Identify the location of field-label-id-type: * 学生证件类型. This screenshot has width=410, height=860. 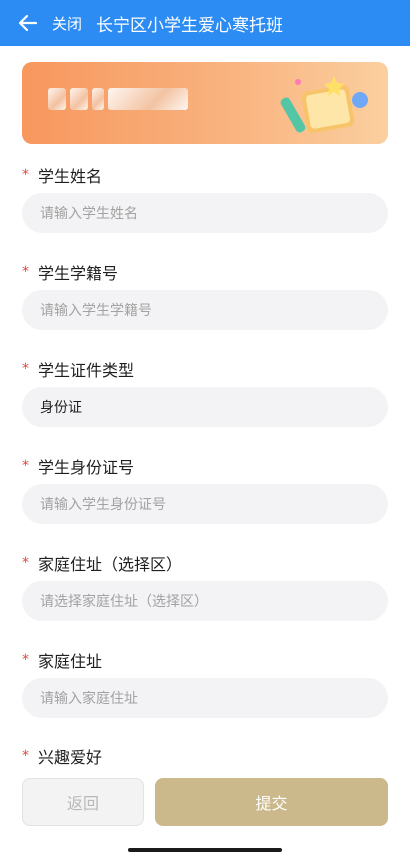
(78, 369).